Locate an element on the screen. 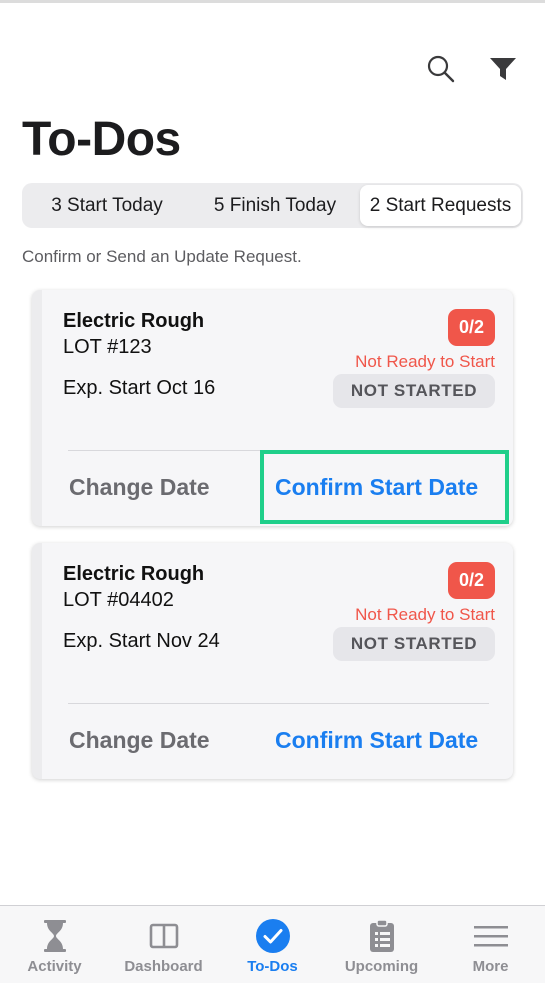 The image size is (545, 983). tab-label: Dashboard is located at coordinates (163, 966).